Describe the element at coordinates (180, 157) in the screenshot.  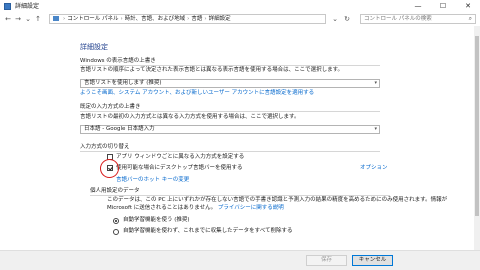
I see `per-app-input-label: アプリ ウィンドウごとに異なる入力方式を設定する` at that location.